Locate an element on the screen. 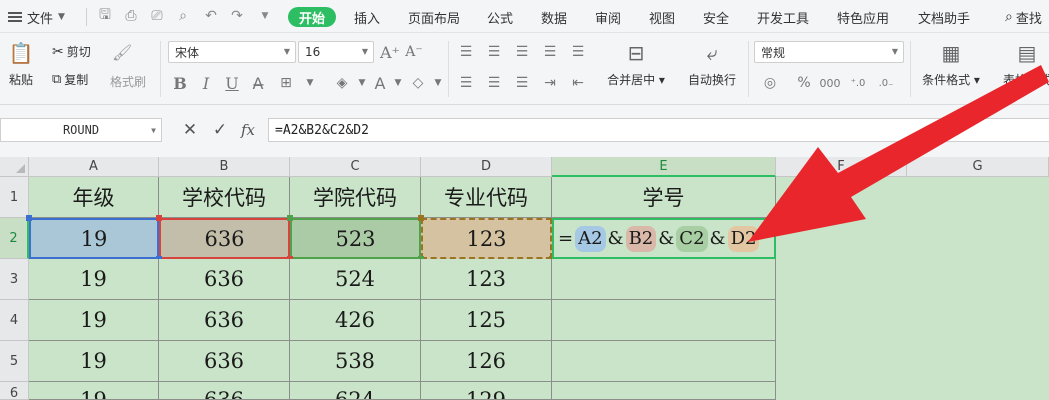 This screenshot has height=400, width=1049. cell-d6: 129 is located at coordinates (486, 391).